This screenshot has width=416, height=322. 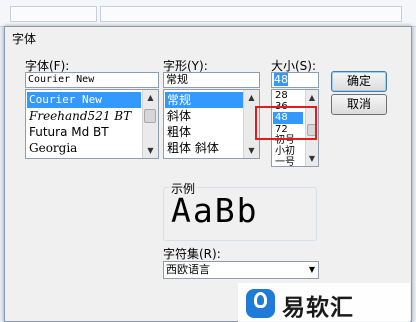 I want to click on style-list: 常规 斜体 粗体 粗体 斜体 ▲ ▼, so click(x=211, y=124).